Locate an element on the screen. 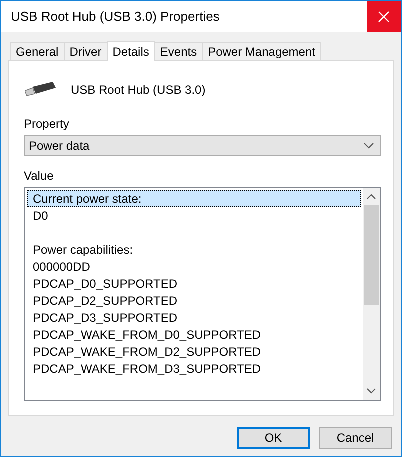 This screenshot has width=402, height=457. usb-plug-icon is located at coordinates (41, 90).